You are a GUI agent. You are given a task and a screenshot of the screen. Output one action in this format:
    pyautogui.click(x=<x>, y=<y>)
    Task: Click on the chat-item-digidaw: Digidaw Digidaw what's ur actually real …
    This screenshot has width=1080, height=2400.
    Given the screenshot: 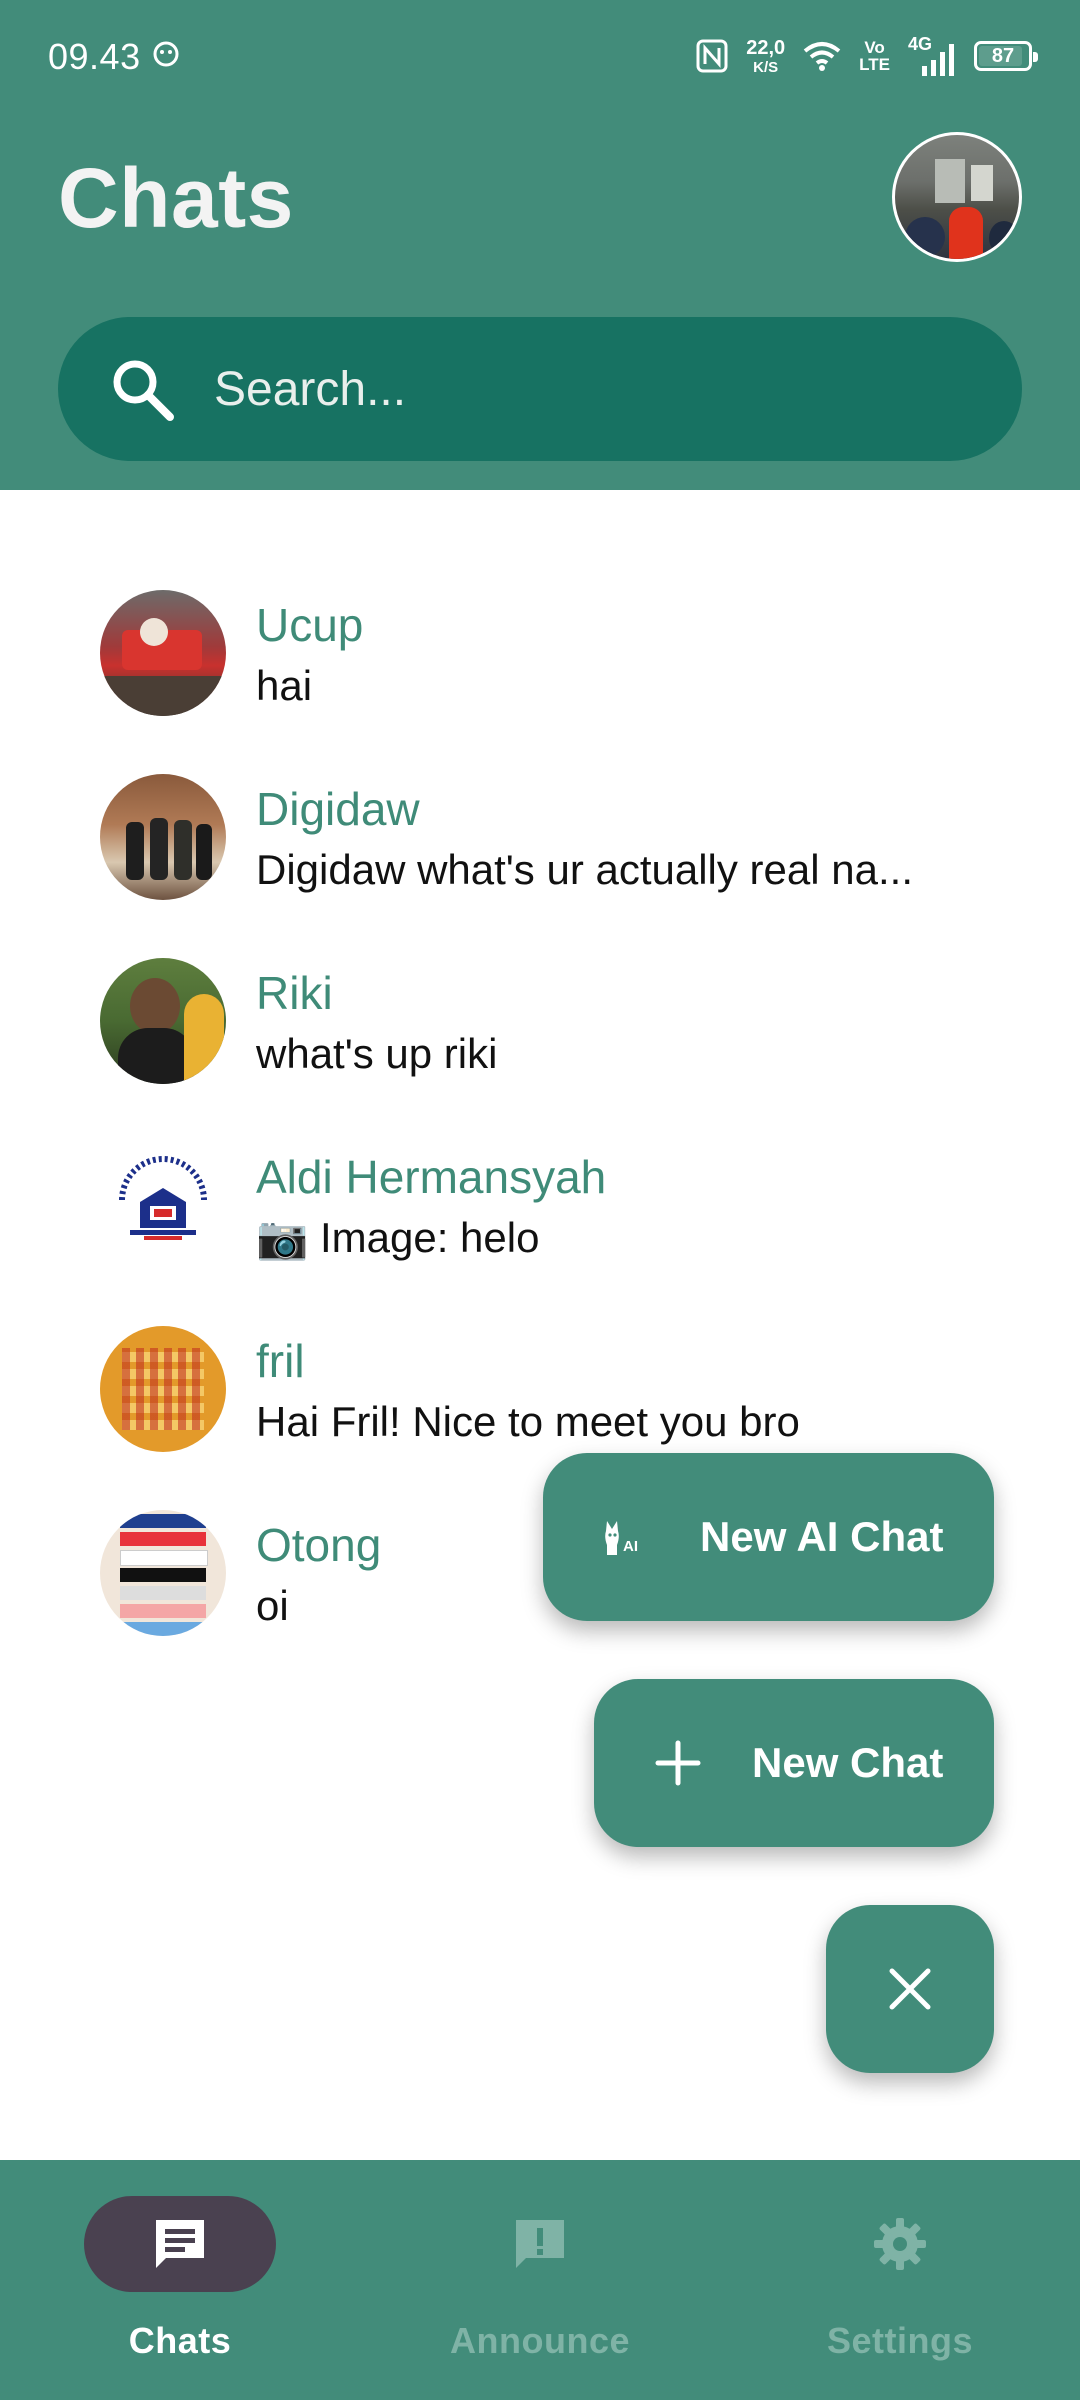 What is the action you would take?
    pyautogui.click(x=540, y=832)
    